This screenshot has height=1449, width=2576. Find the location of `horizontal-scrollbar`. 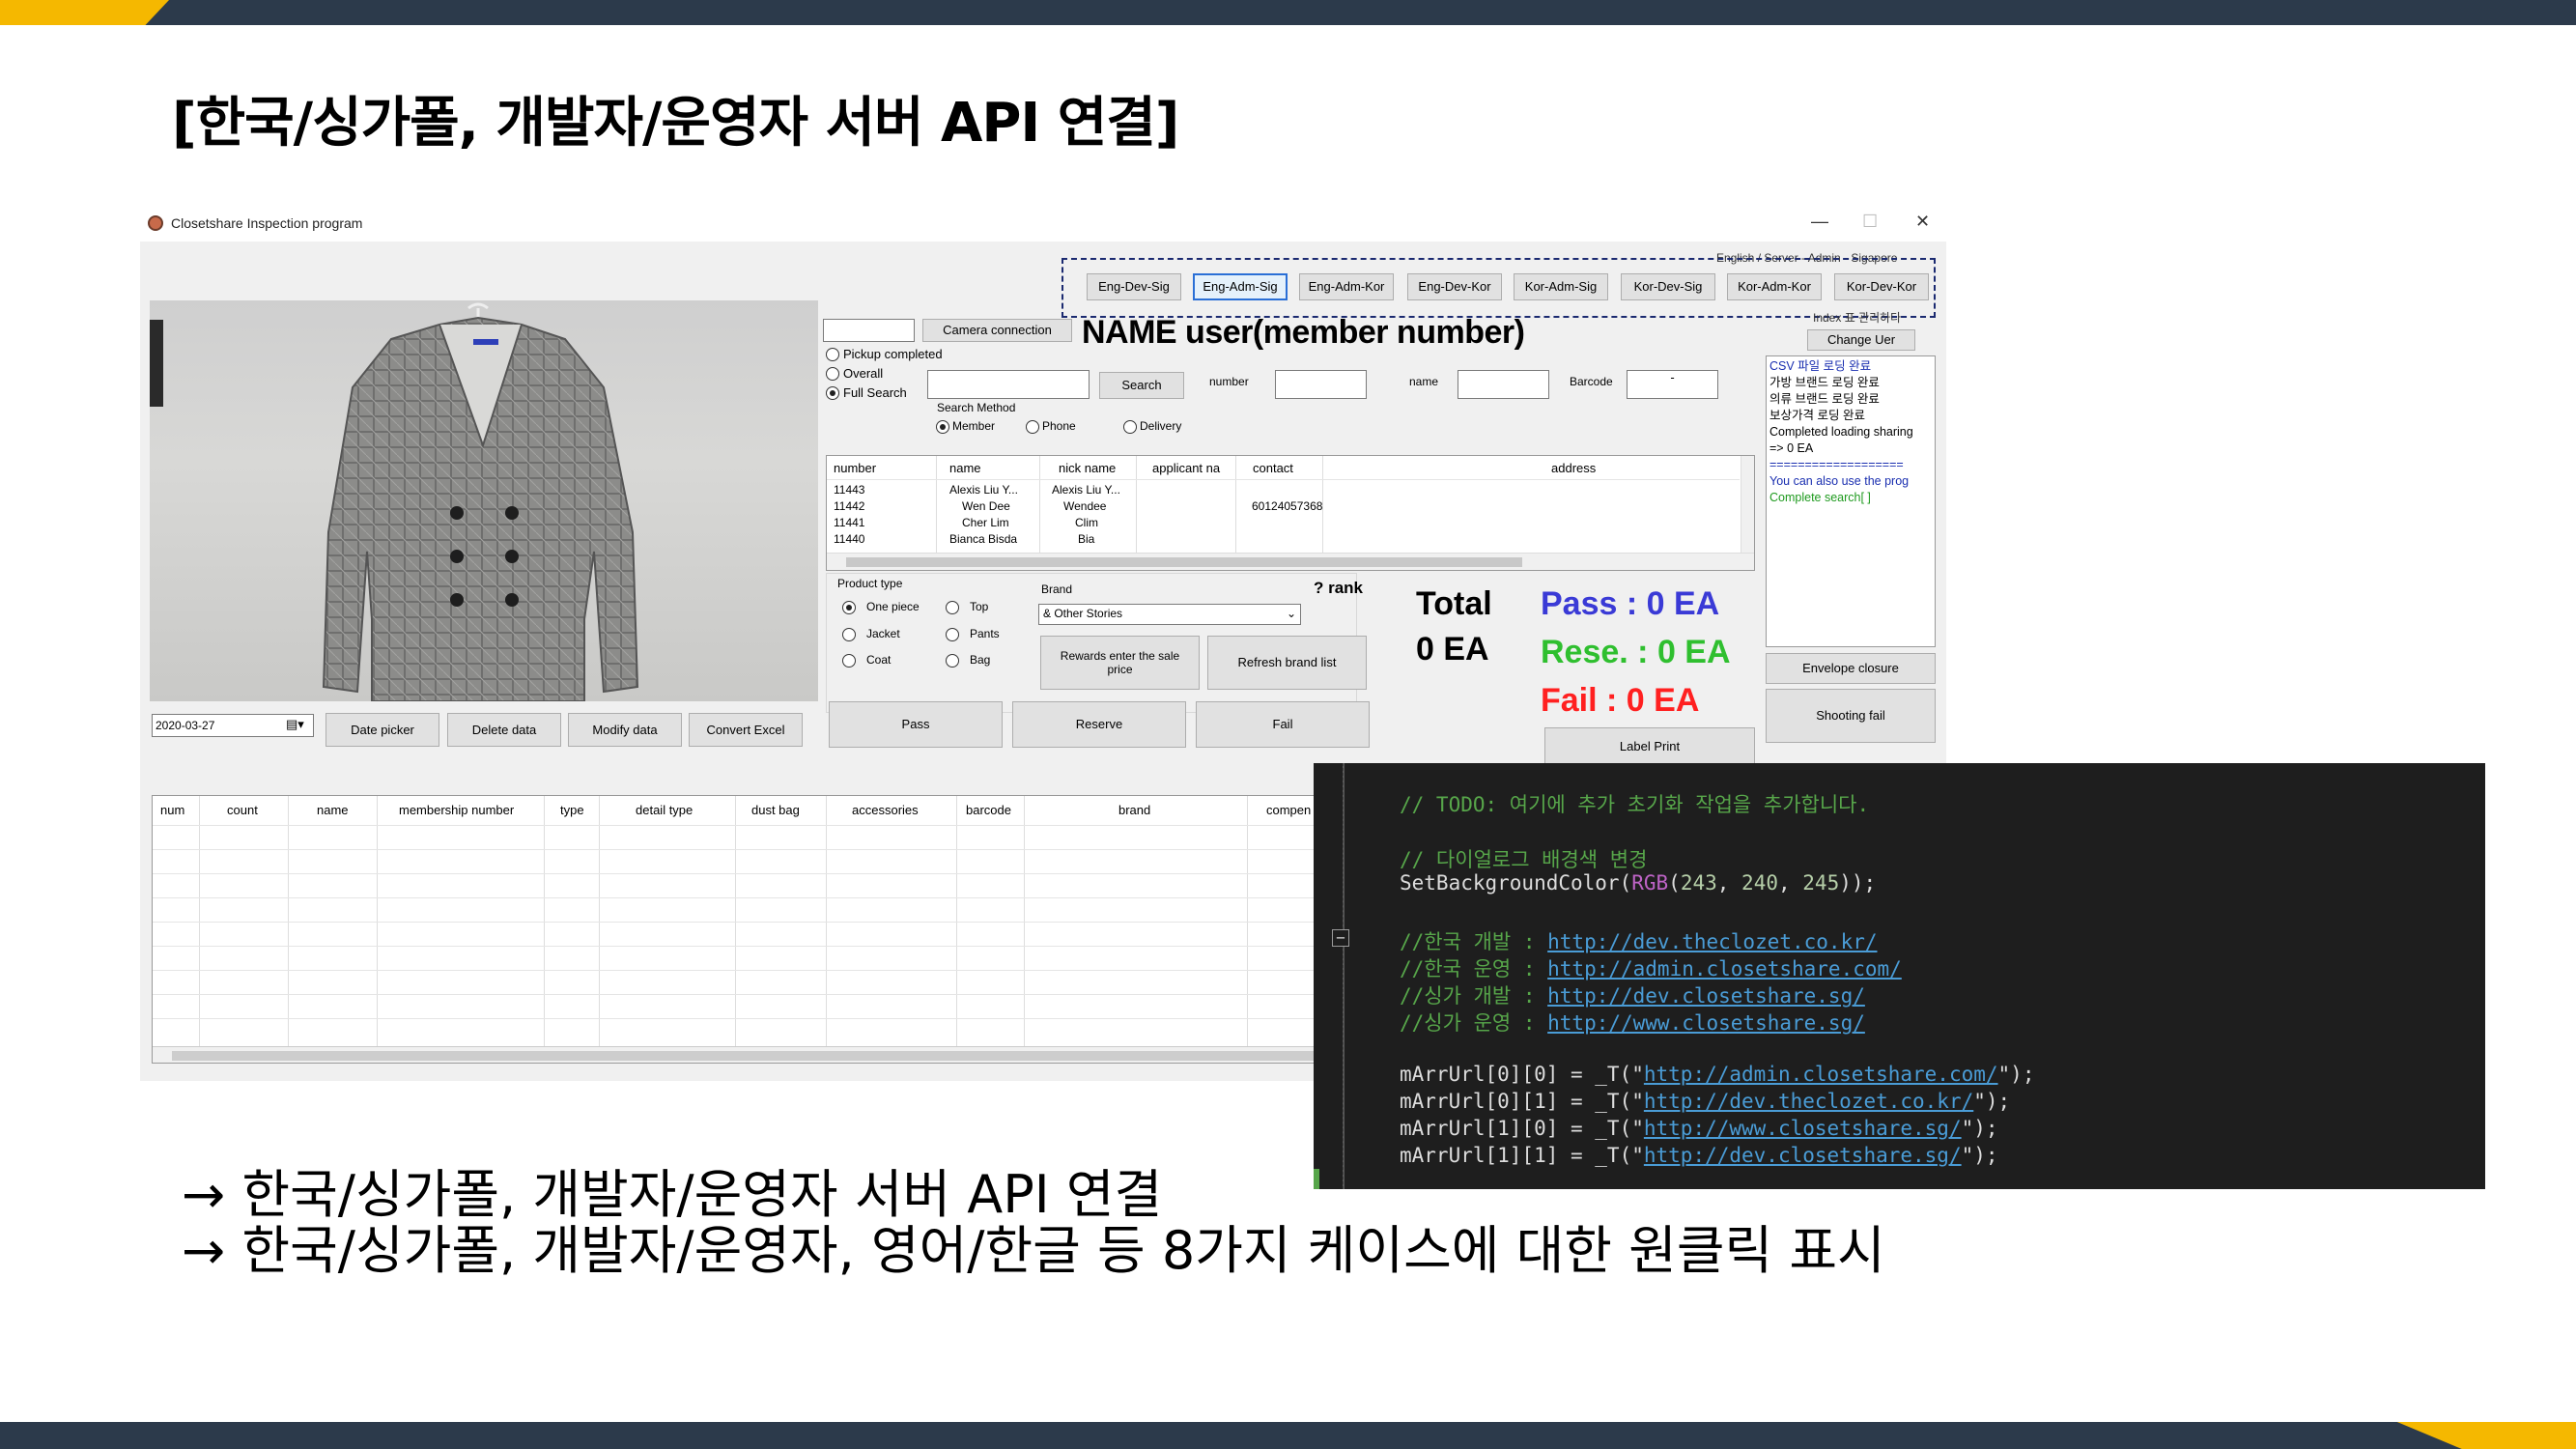

horizontal-scrollbar is located at coordinates (1290, 561).